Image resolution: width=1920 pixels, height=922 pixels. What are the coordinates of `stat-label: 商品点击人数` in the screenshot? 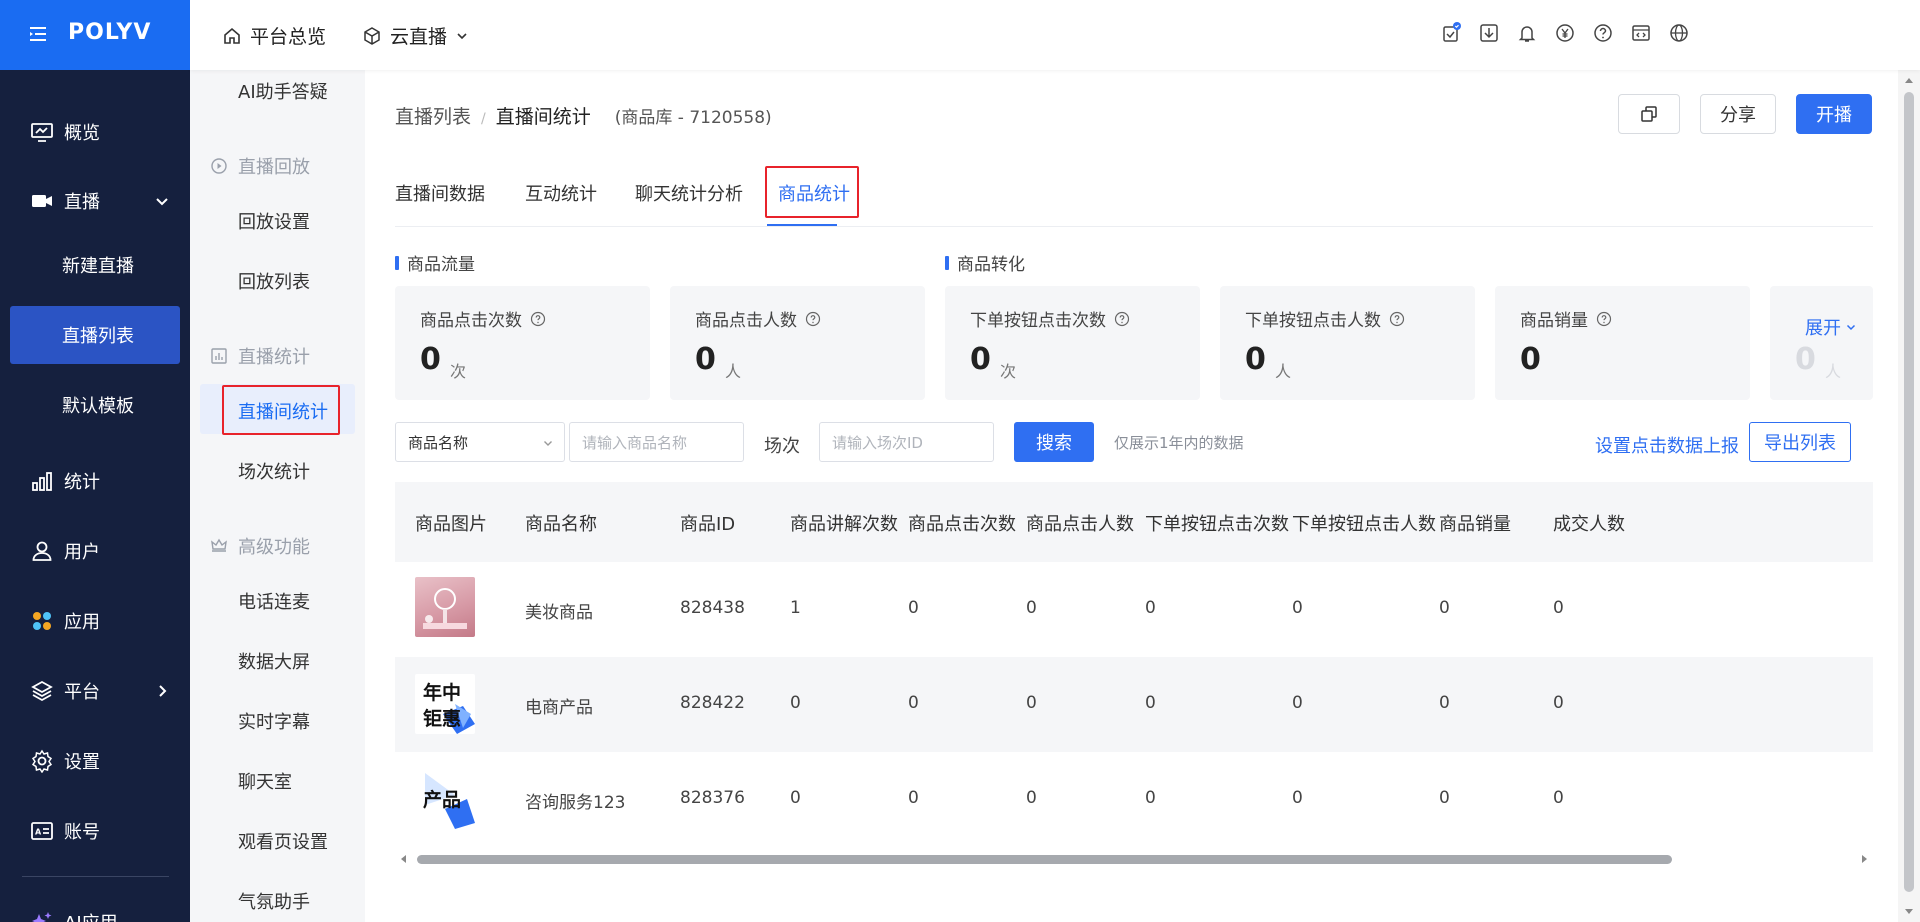 It's located at (746, 321).